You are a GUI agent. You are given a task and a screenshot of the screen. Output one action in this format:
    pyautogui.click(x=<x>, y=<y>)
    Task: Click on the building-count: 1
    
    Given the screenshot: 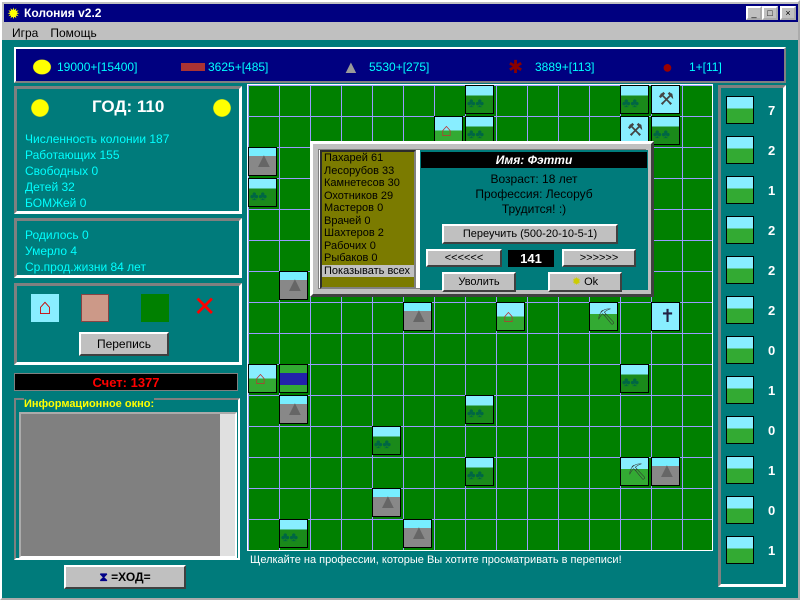 What is the action you would take?
    pyautogui.click(x=772, y=190)
    